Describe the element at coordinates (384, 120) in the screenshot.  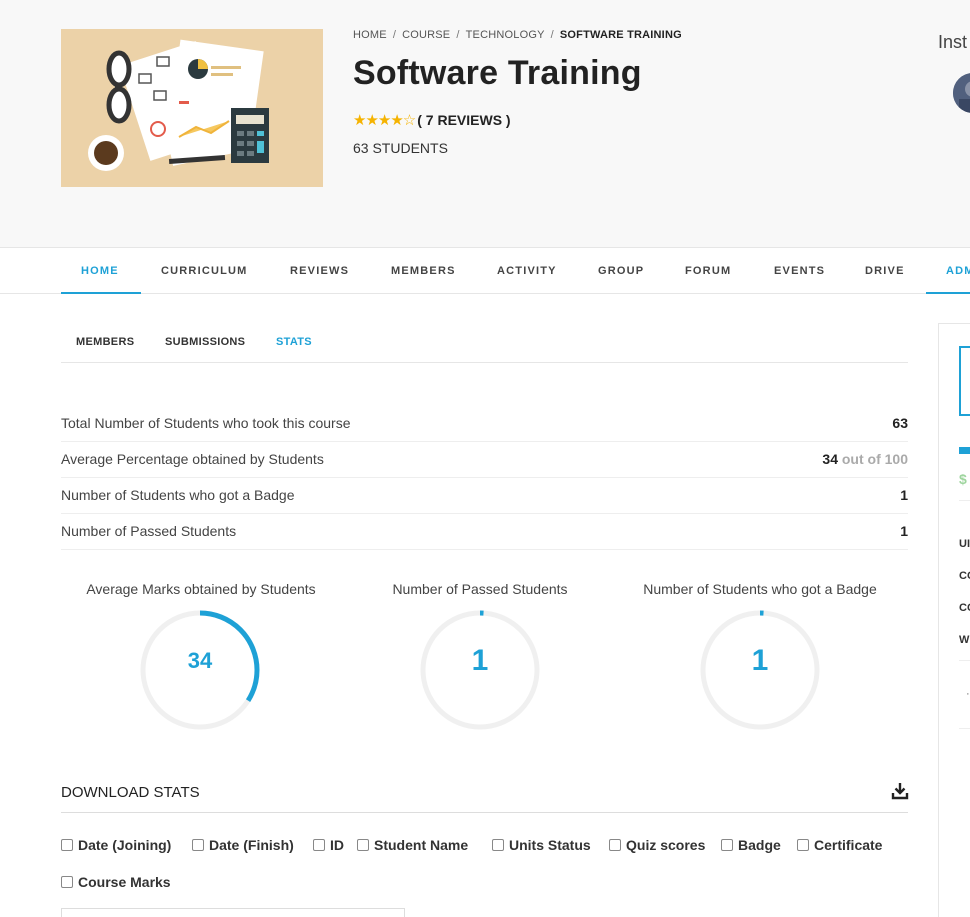
I see `star-rating-icon: ★★★★☆` at that location.